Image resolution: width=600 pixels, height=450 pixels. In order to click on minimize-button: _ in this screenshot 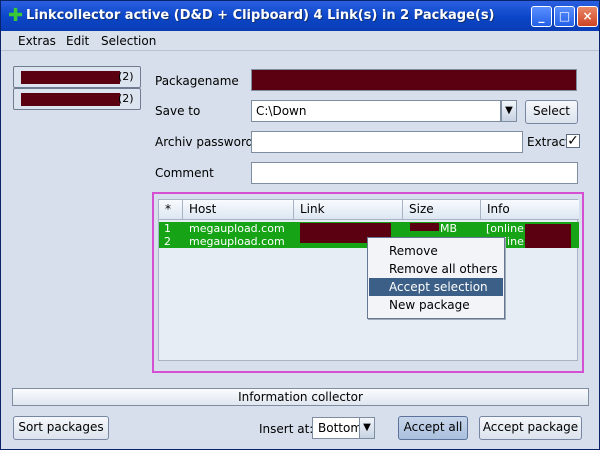, I will do `click(541, 16)`.